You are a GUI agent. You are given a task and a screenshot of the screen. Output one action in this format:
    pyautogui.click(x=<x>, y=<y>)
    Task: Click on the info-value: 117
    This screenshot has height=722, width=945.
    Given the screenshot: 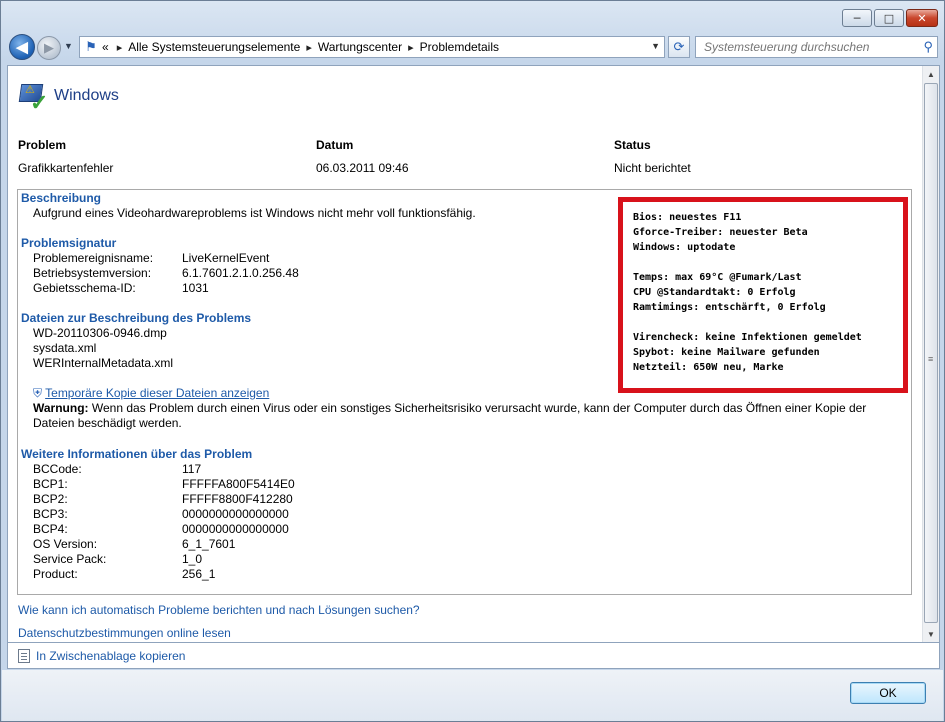 What is the action you would take?
    pyautogui.click(x=192, y=469)
    